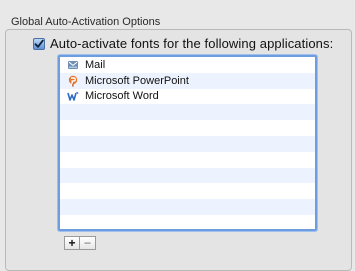 The width and height of the screenshot is (355, 271). I want to click on list-item: Microsoft Word, so click(187, 97).